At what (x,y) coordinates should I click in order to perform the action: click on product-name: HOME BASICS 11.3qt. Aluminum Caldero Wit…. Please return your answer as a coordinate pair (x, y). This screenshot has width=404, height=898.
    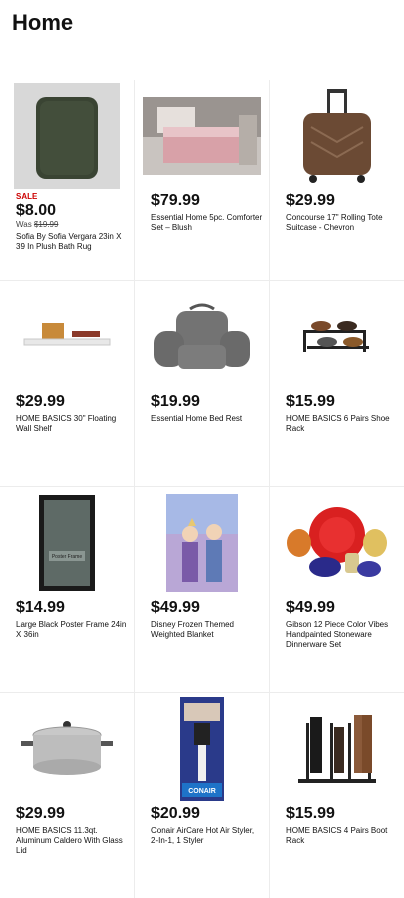
    Looking at the image, I should click on (72, 841).